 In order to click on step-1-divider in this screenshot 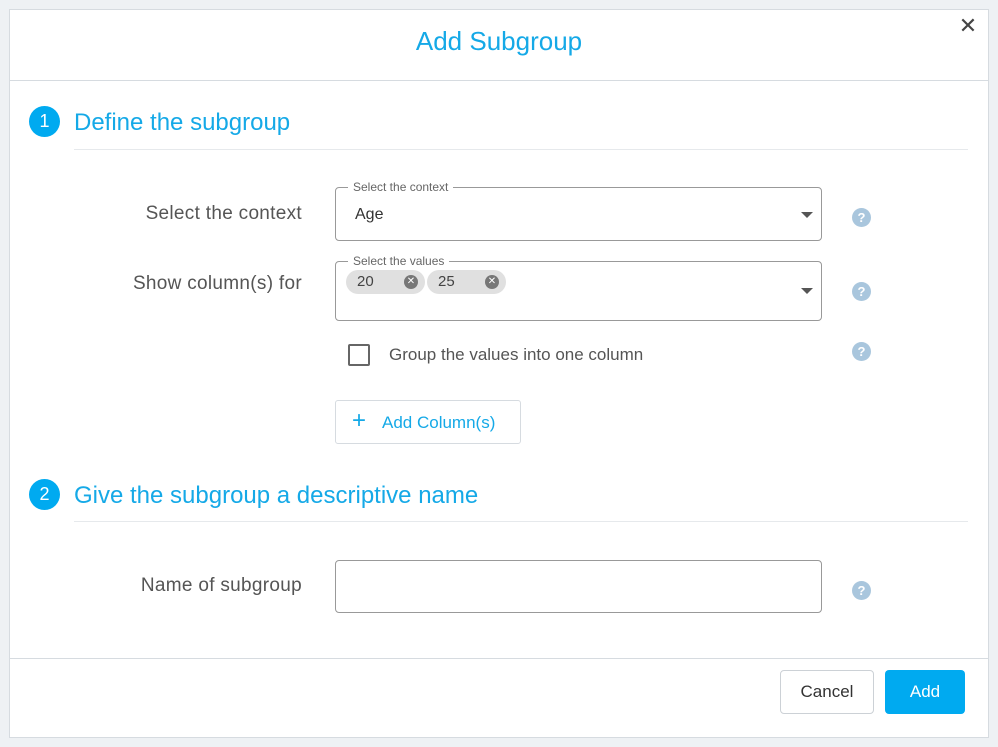, I will do `click(521, 149)`.